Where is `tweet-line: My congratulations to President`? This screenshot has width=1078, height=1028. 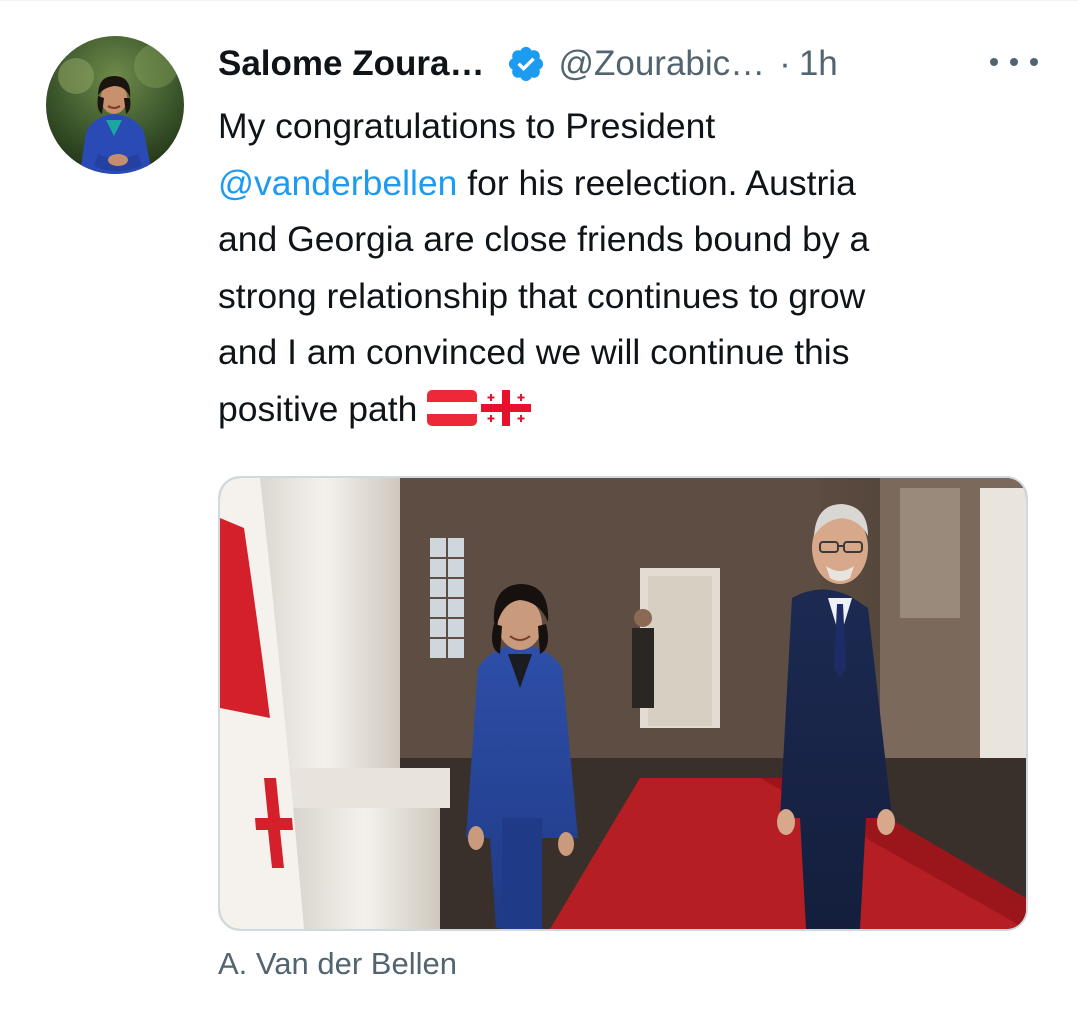 tweet-line: My congratulations to President is located at coordinates (467, 126).